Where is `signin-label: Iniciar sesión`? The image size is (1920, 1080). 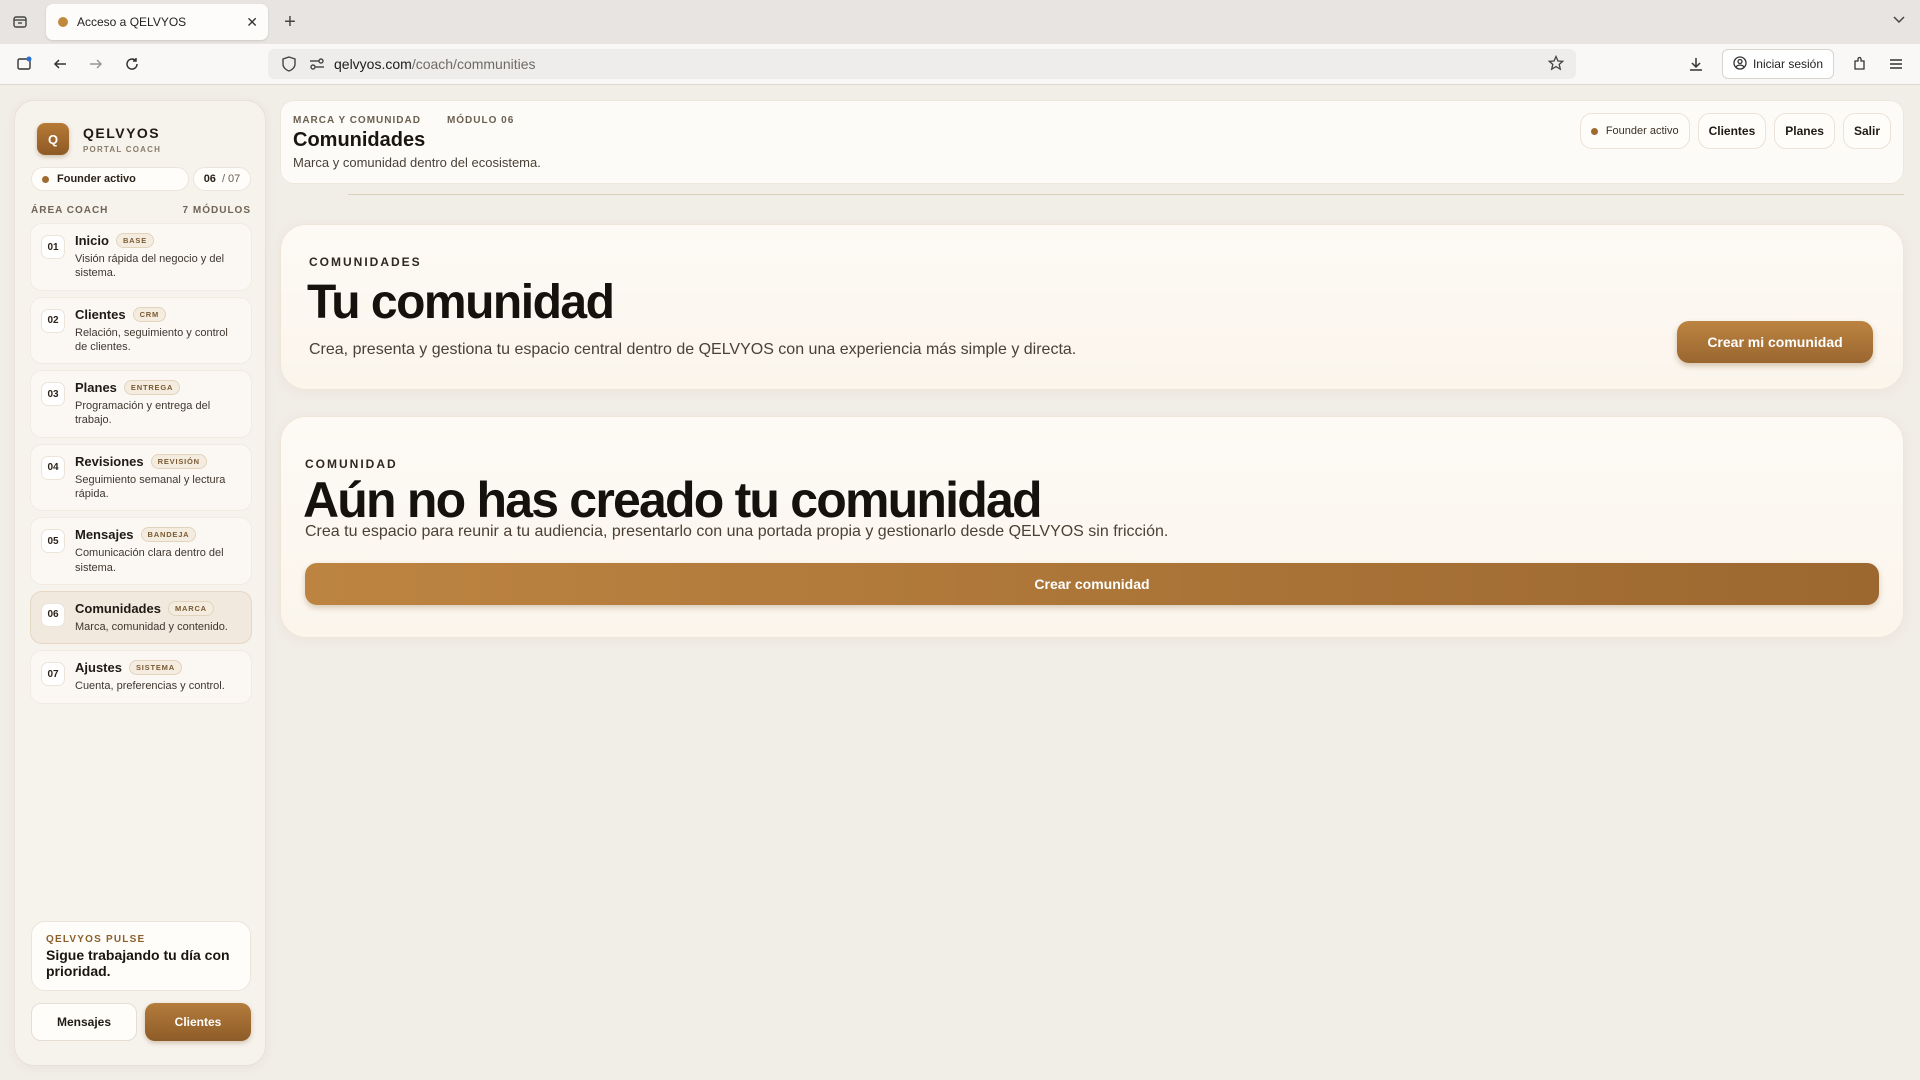 signin-label: Iniciar sesión is located at coordinates (1787, 64).